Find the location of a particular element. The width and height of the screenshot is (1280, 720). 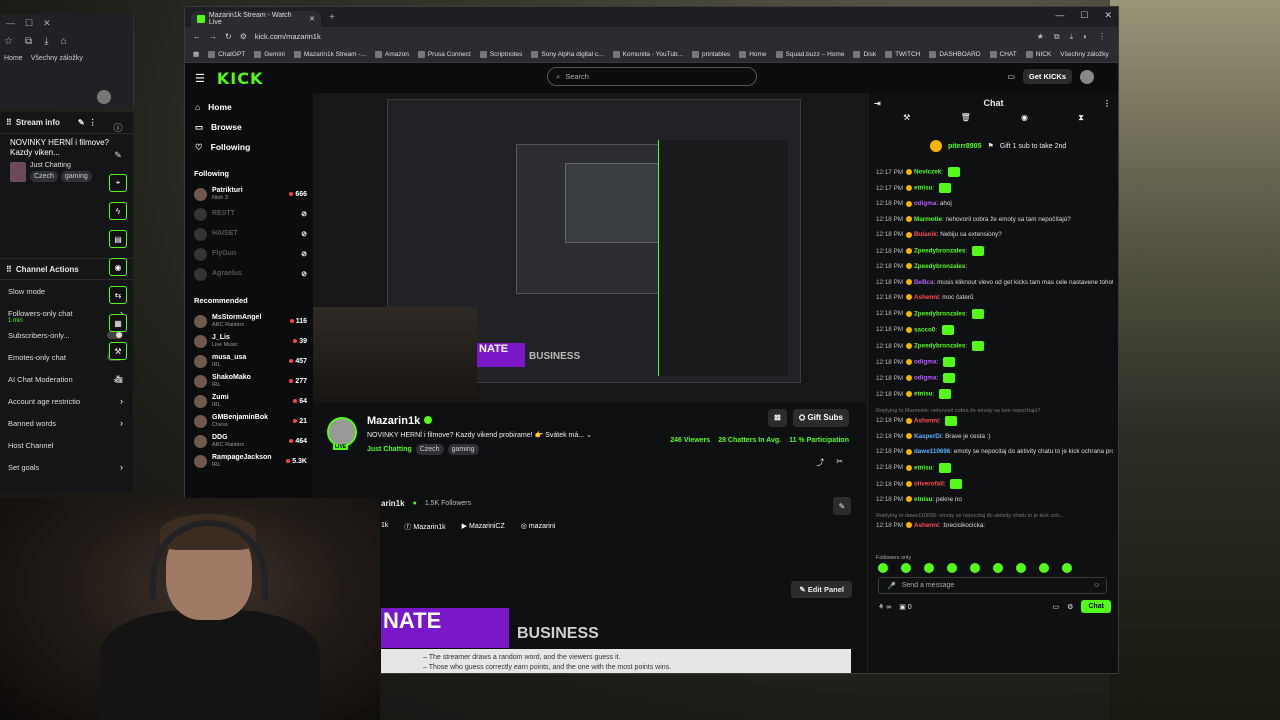

message-username: Ashenni is located at coordinates (926, 420).